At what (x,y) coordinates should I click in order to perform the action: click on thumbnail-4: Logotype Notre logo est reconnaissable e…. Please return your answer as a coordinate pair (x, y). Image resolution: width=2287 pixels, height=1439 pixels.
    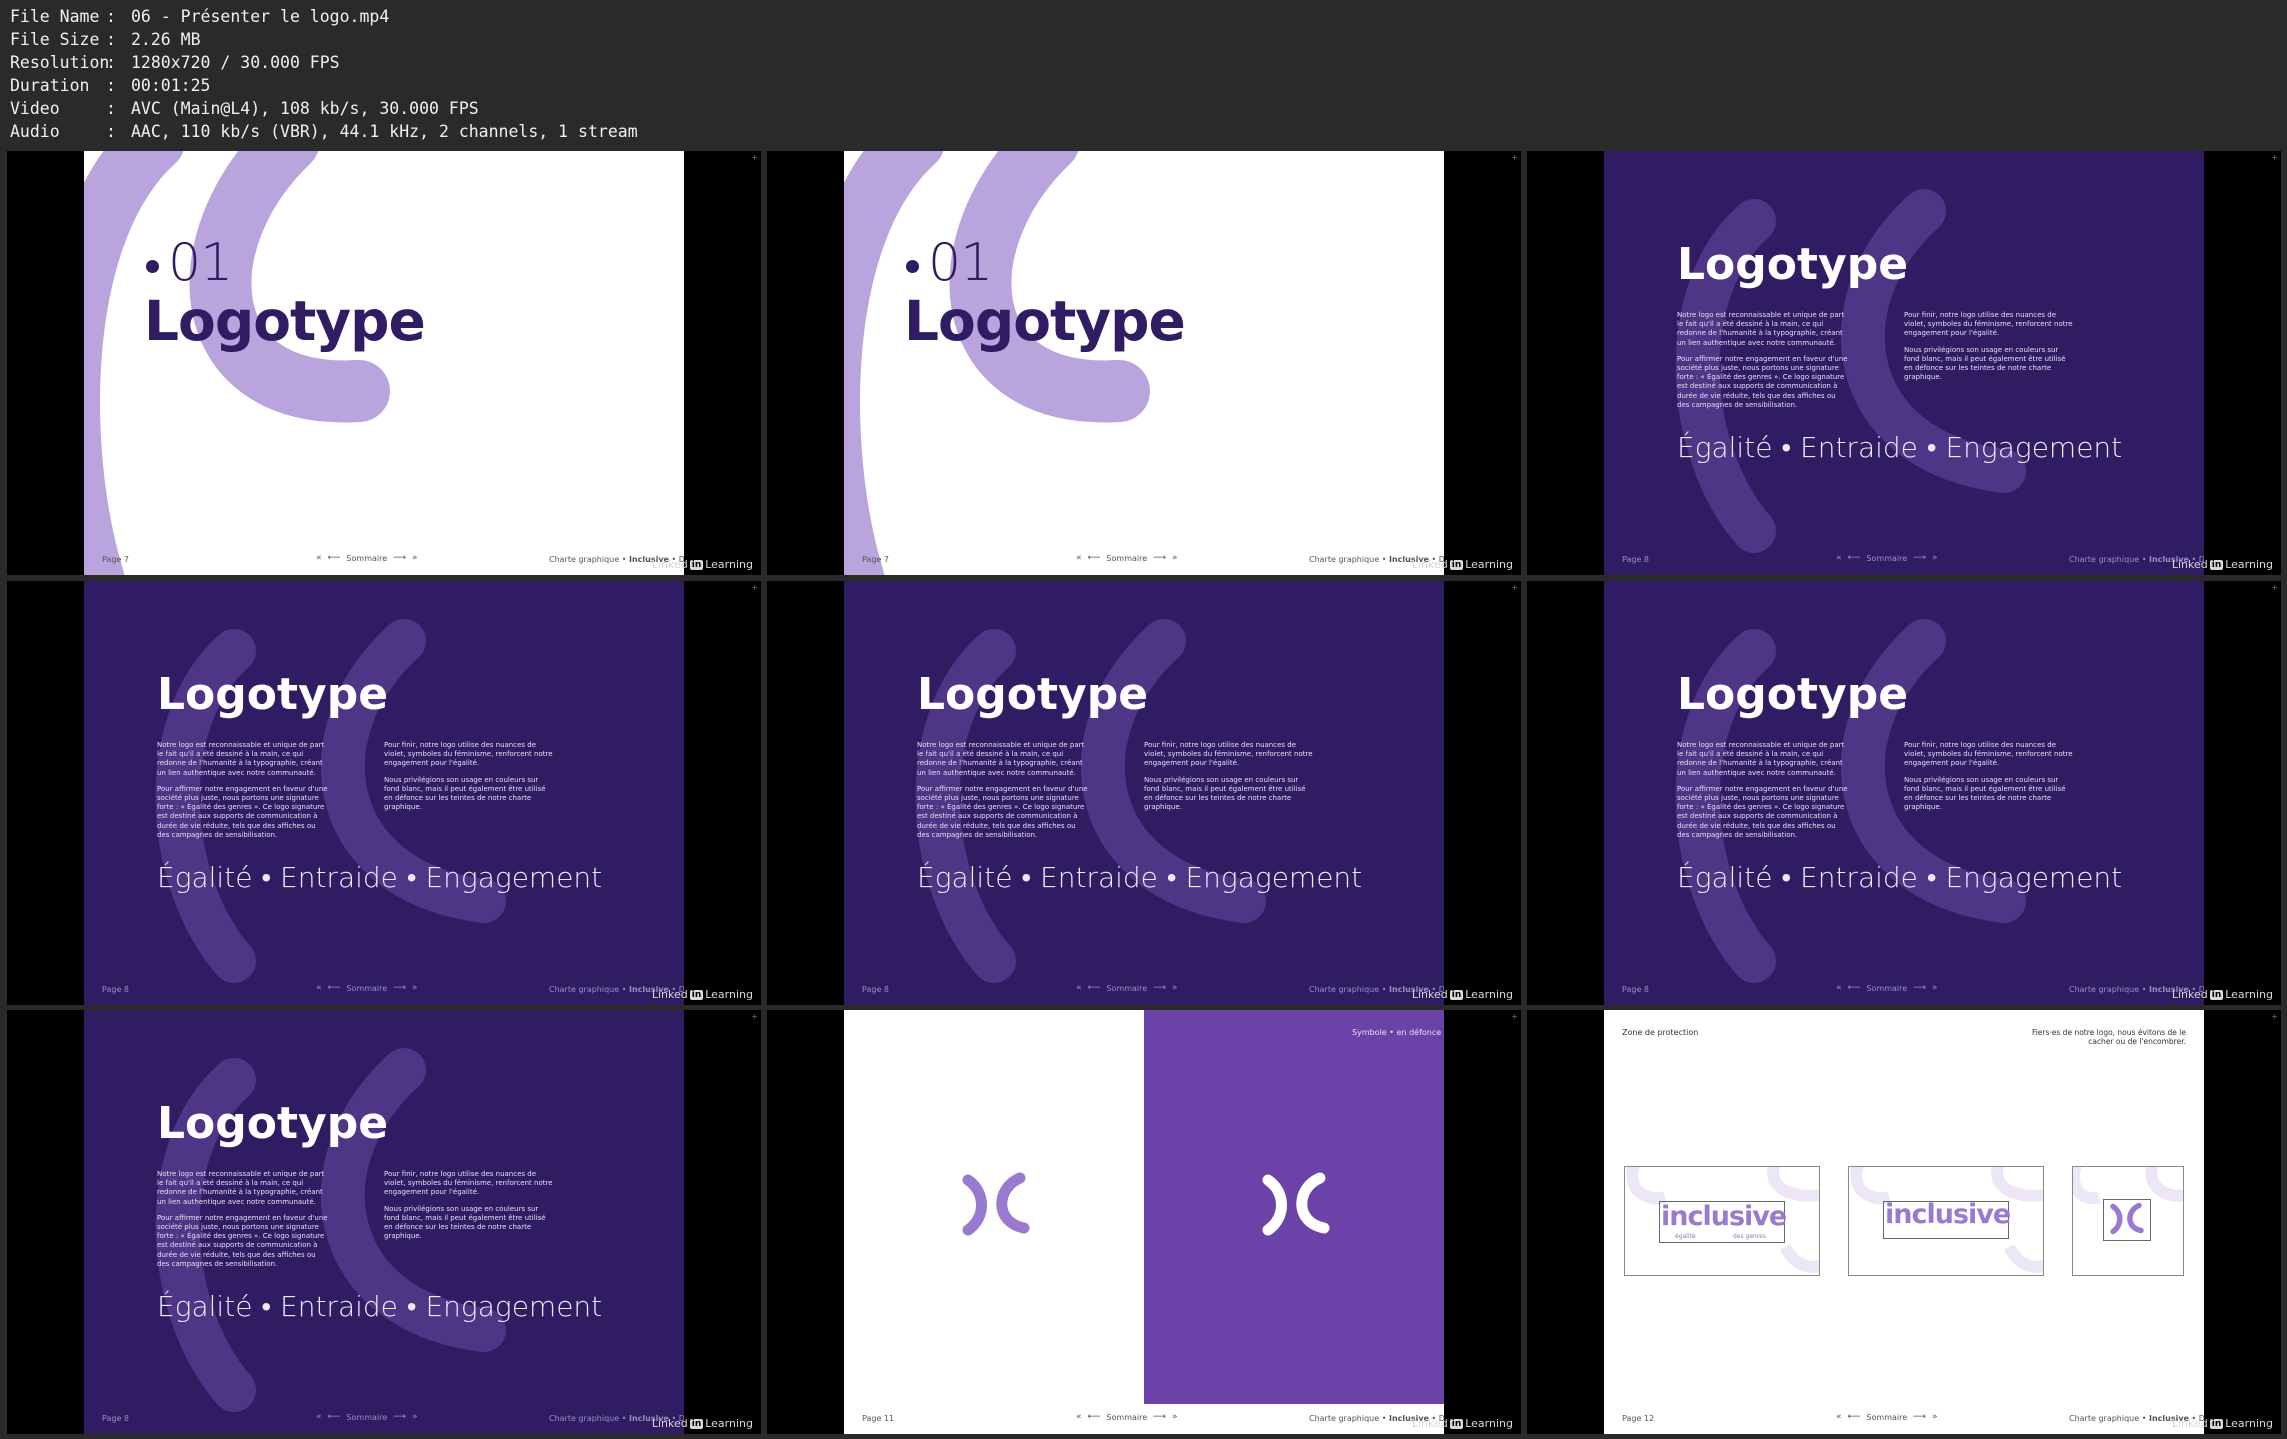
    Looking at the image, I should click on (384, 793).